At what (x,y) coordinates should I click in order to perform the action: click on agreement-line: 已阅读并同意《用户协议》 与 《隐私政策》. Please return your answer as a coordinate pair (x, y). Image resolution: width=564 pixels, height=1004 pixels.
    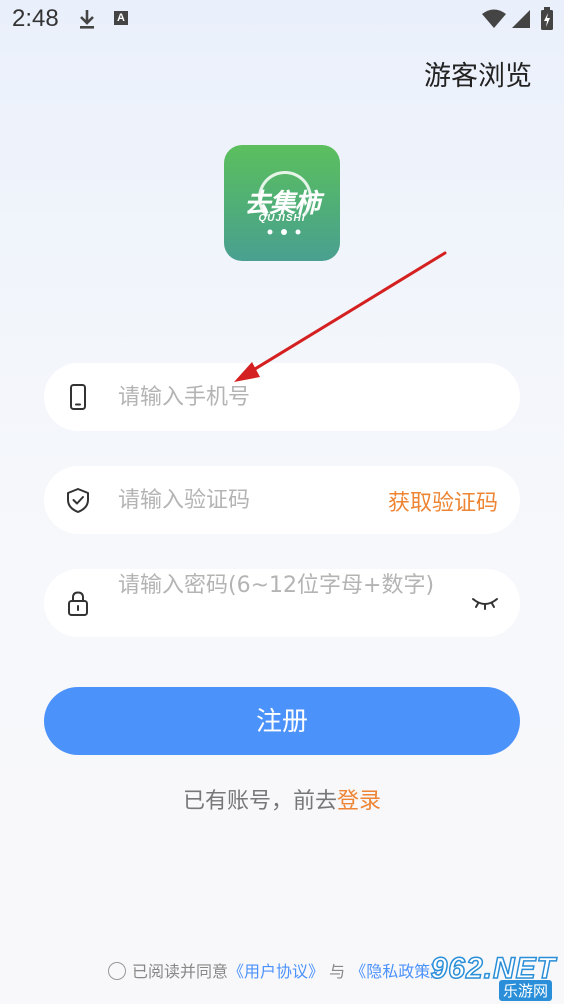
    Looking at the image, I should click on (277, 970).